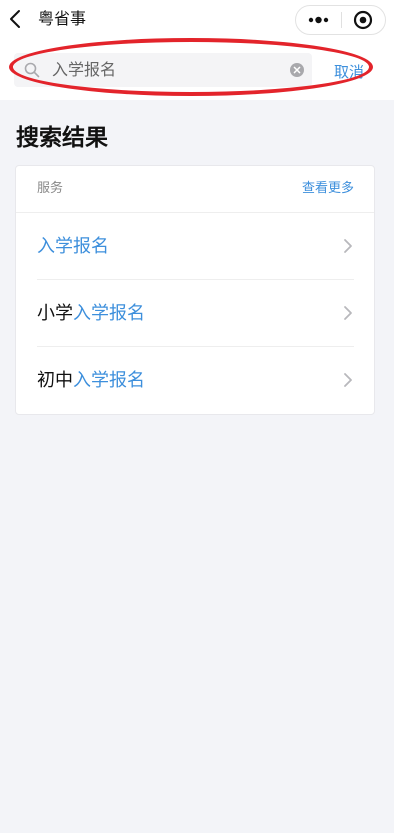 This screenshot has width=394, height=833. I want to click on search-results-heading: 搜索结果, so click(62, 138).